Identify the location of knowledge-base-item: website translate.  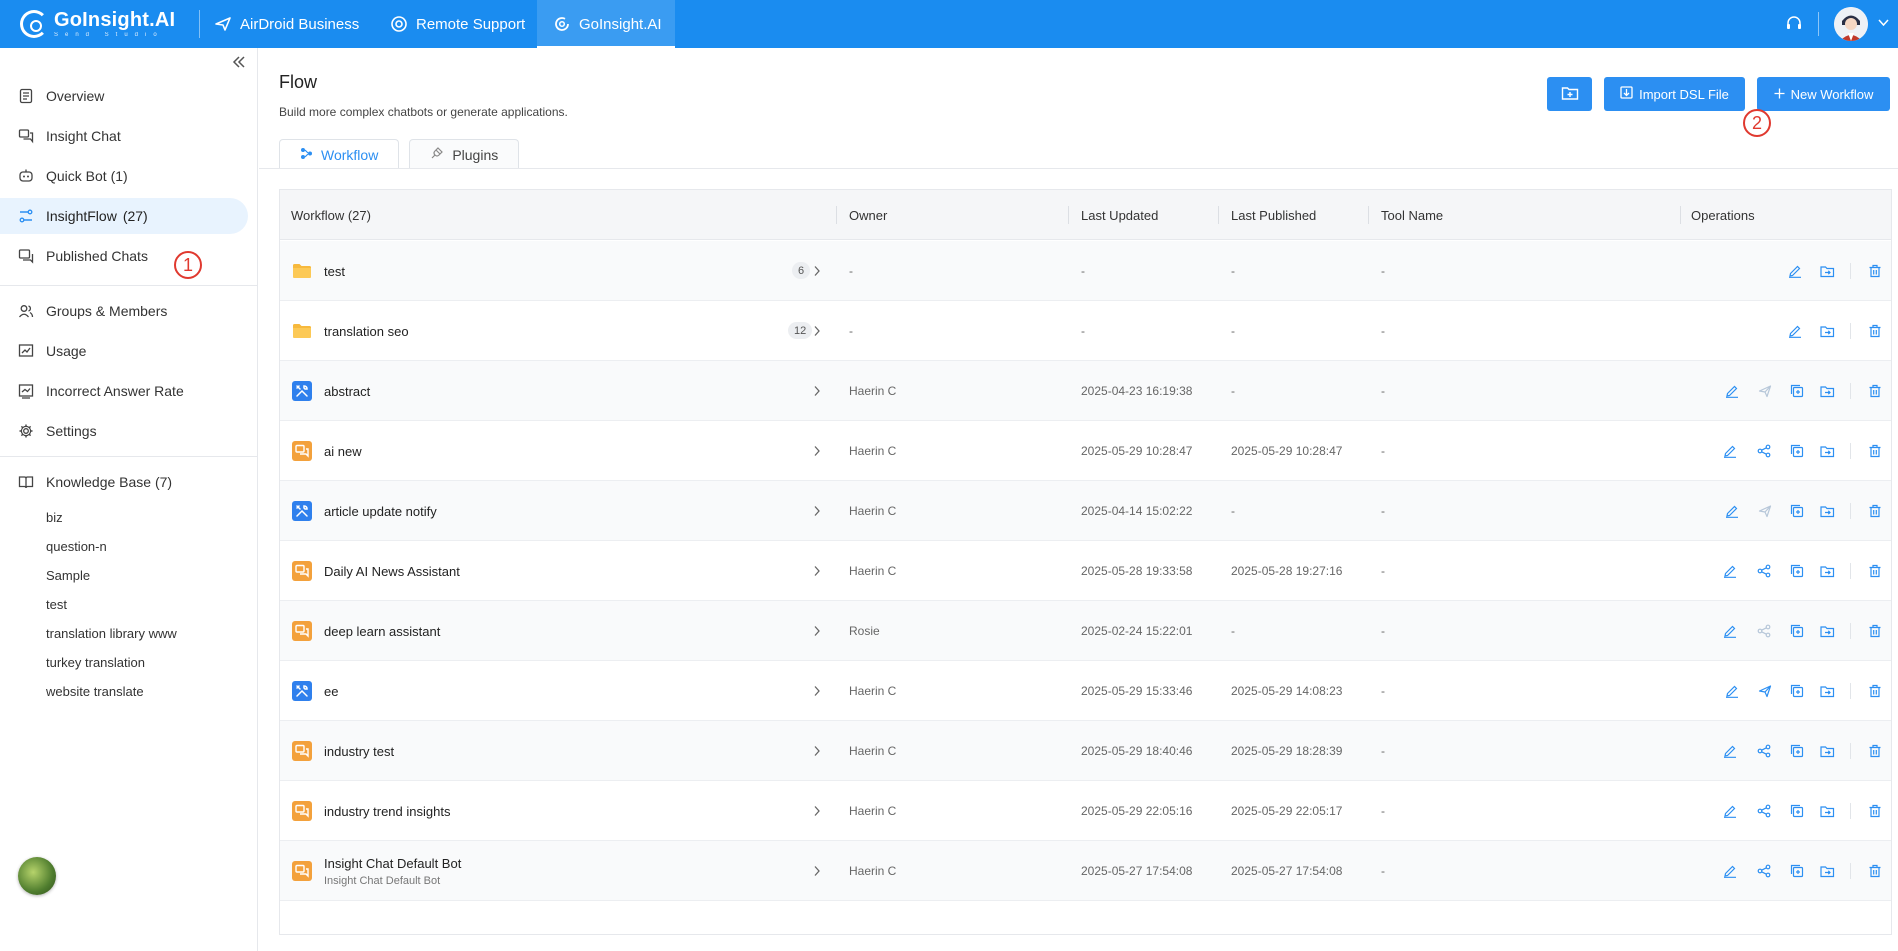
(95, 691).